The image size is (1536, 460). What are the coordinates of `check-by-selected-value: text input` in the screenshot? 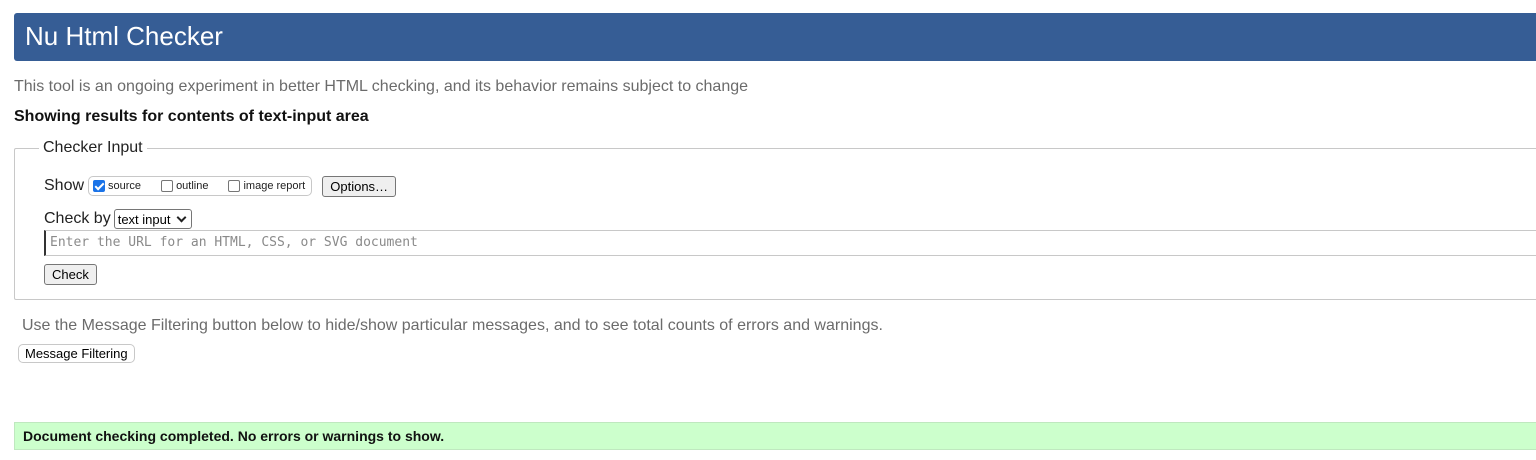 It's located at (144, 219).